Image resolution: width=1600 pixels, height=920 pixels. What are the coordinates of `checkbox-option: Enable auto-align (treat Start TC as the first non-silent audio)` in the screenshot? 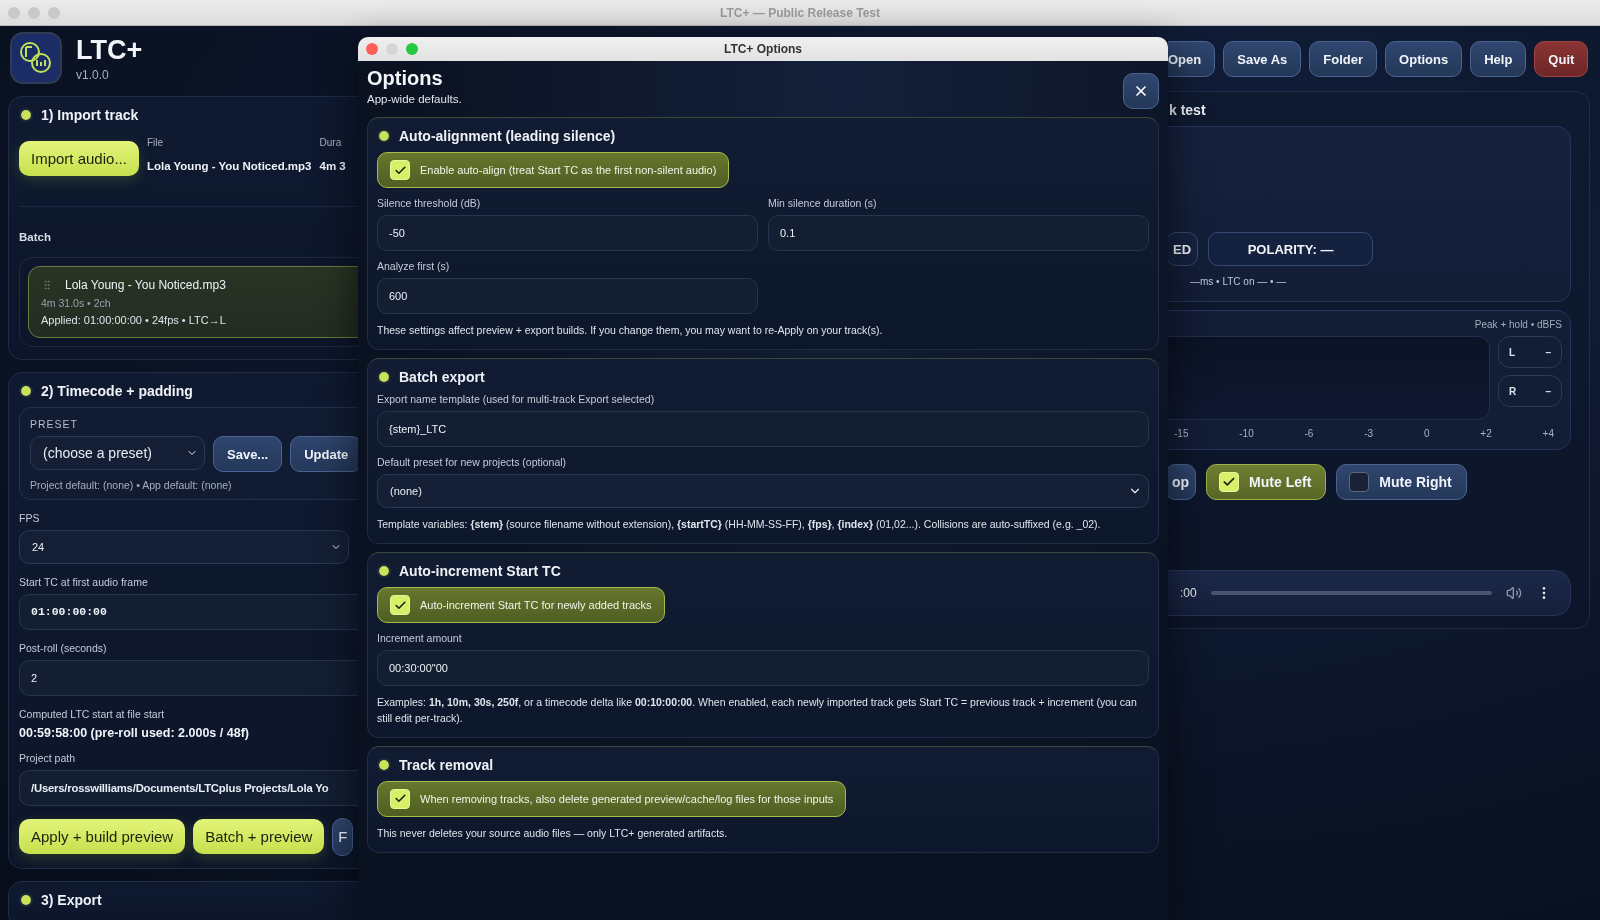 It's located at (553, 170).